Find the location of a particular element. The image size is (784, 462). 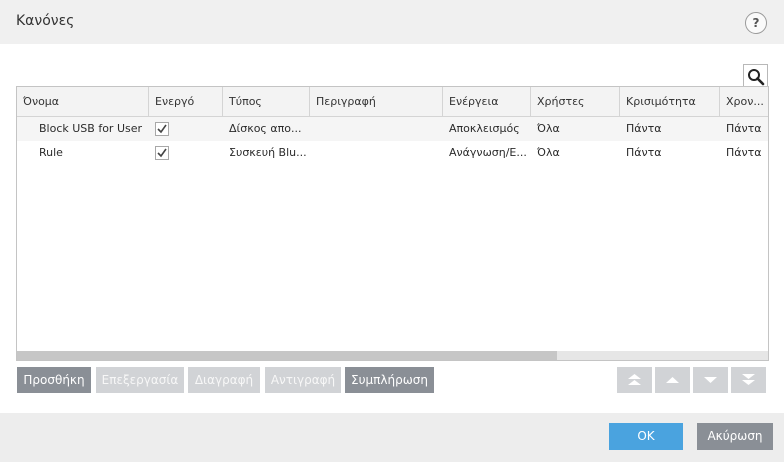

delete-button: Διαγραφή is located at coordinates (224, 380).